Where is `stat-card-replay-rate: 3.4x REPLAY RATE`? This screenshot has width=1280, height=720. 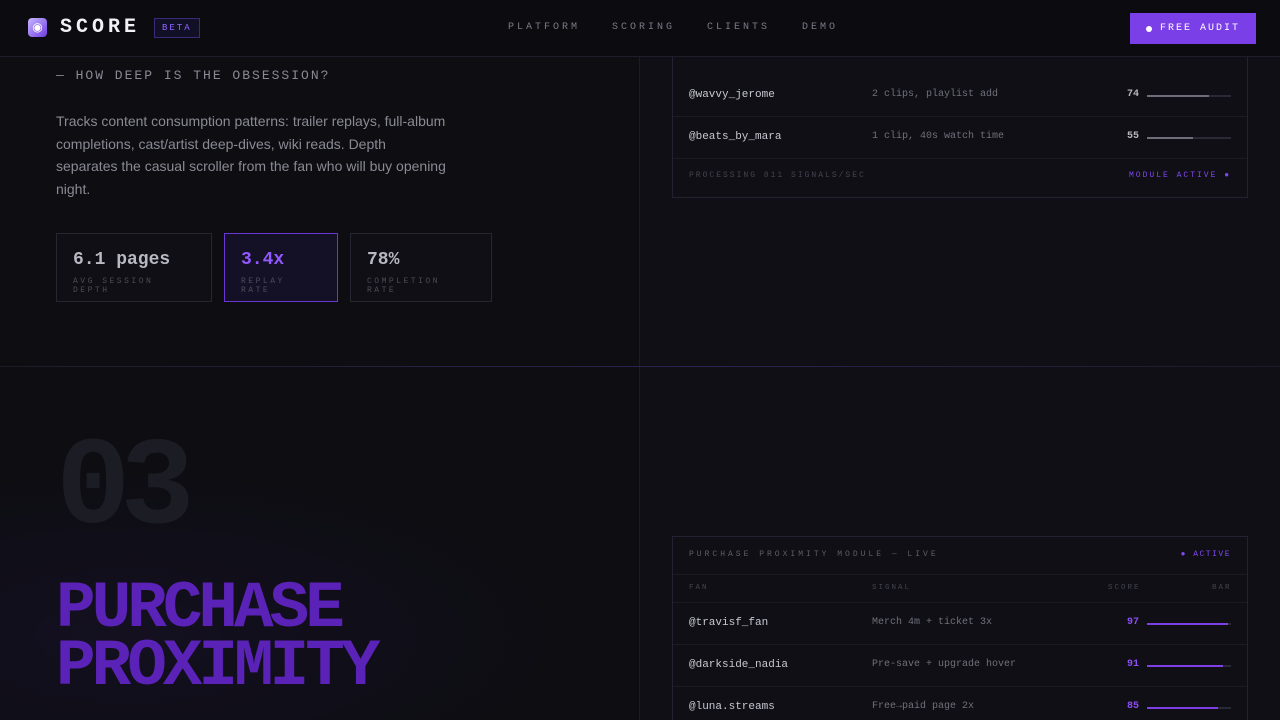 stat-card-replay-rate: 3.4x REPLAY RATE is located at coordinates (281, 267).